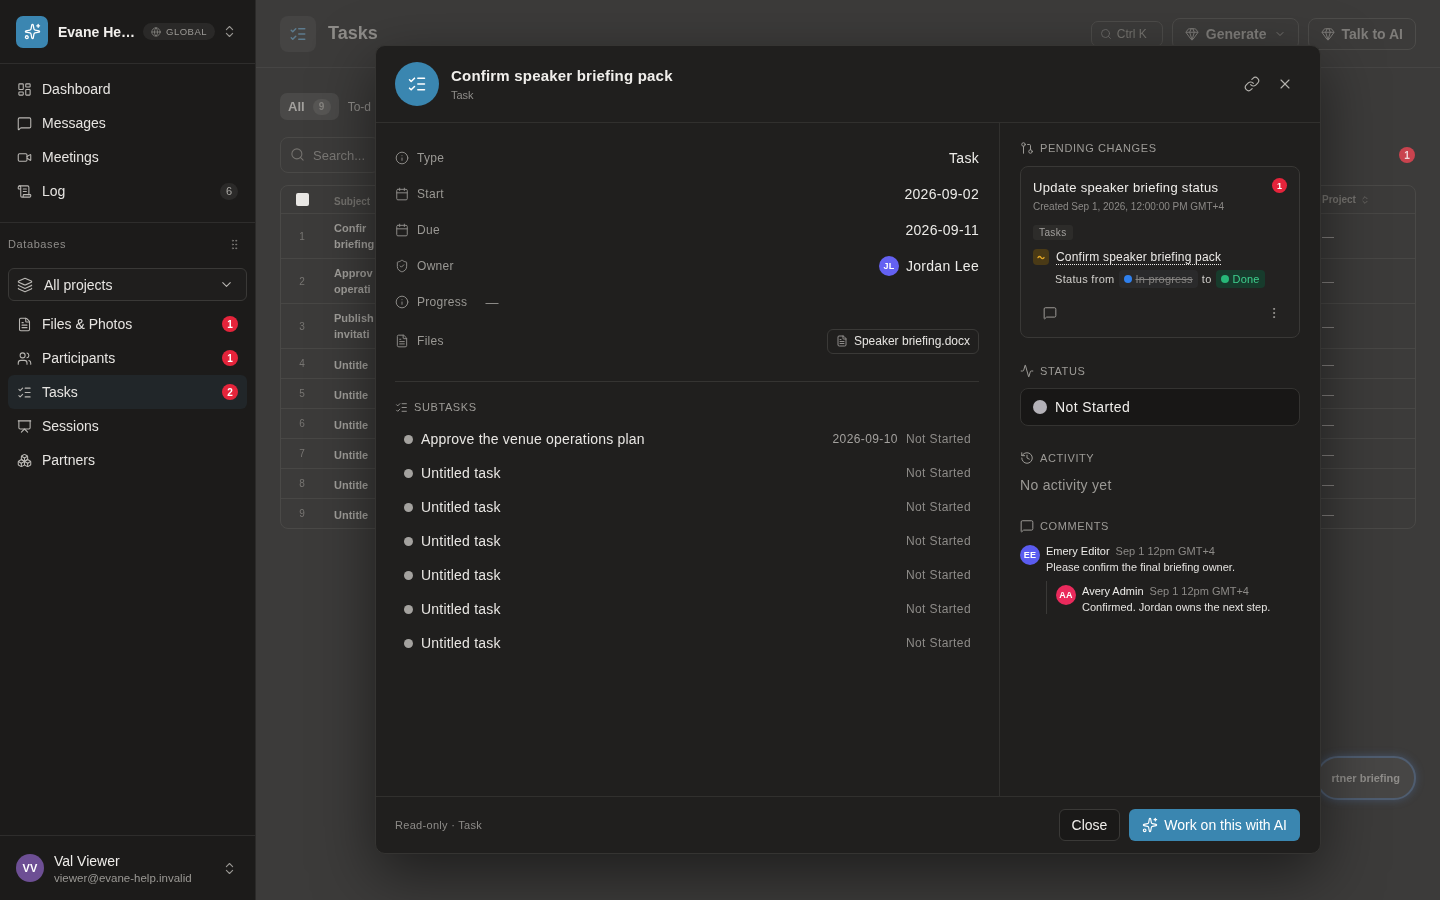  Describe the element at coordinates (1027, 458) in the screenshot. I see `history-icon` at that location.